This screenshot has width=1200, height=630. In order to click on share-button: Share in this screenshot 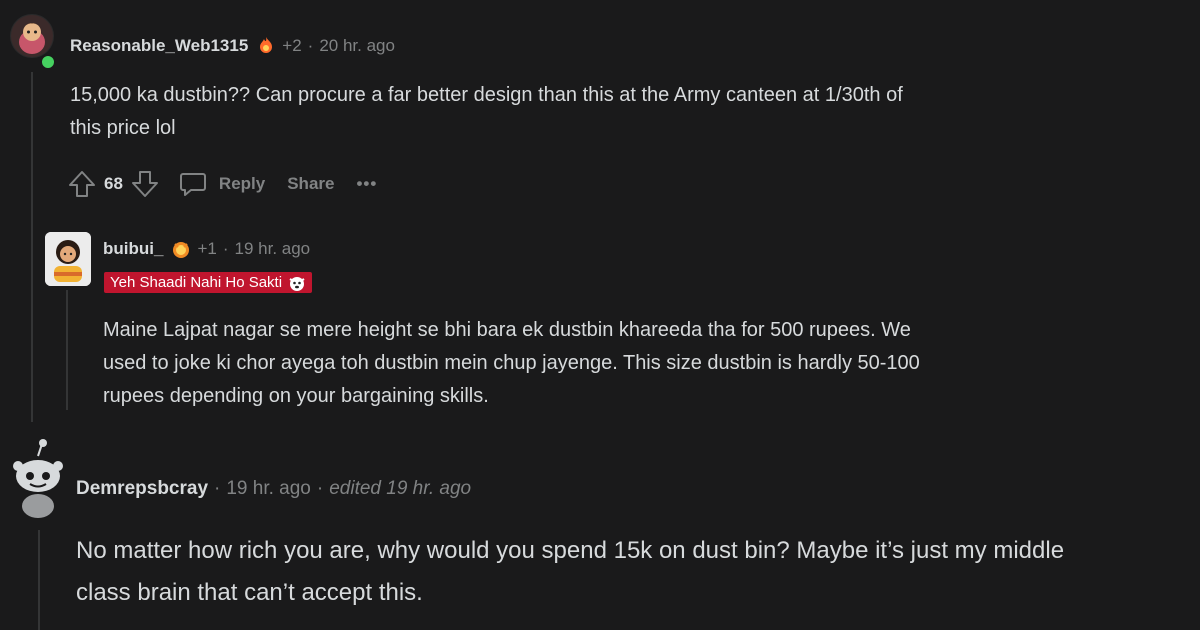, I will do `click(310, 184)`.